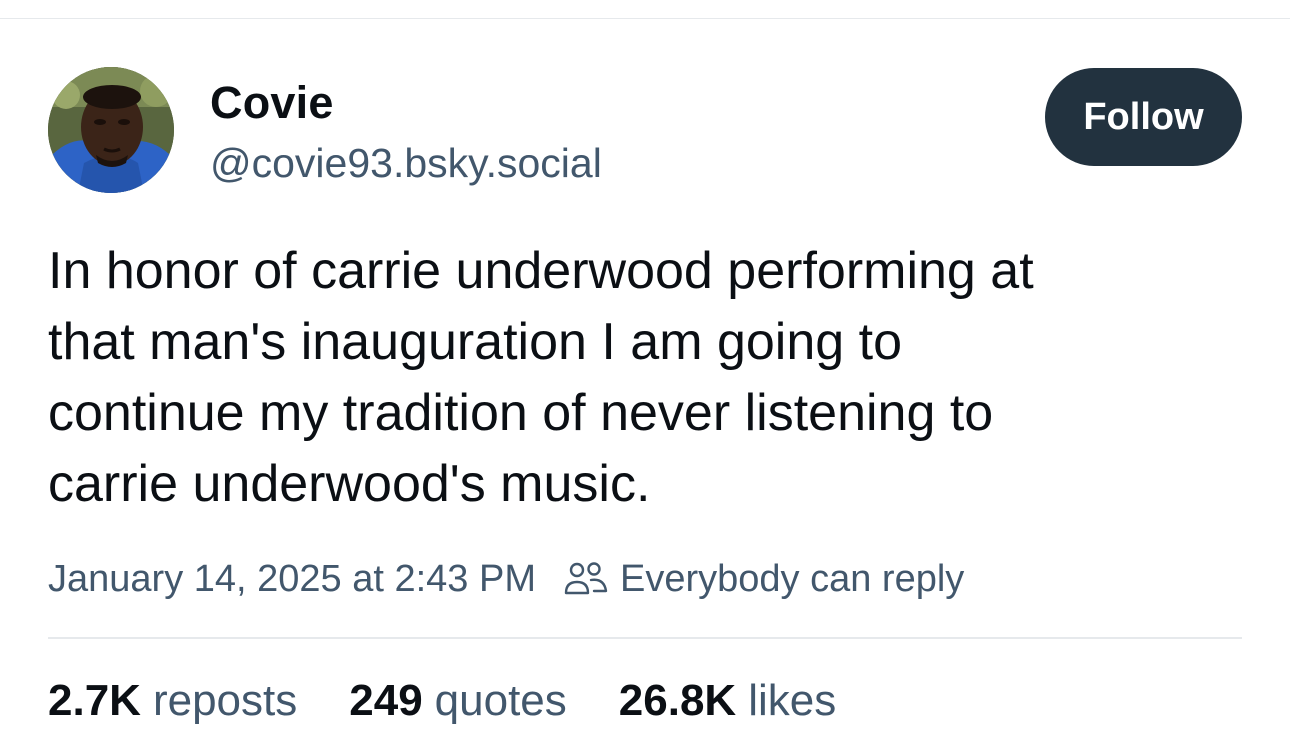  Describe the element at coordinates (386, 700) in the screenshot. I see `quotes-count: 249` at that location.